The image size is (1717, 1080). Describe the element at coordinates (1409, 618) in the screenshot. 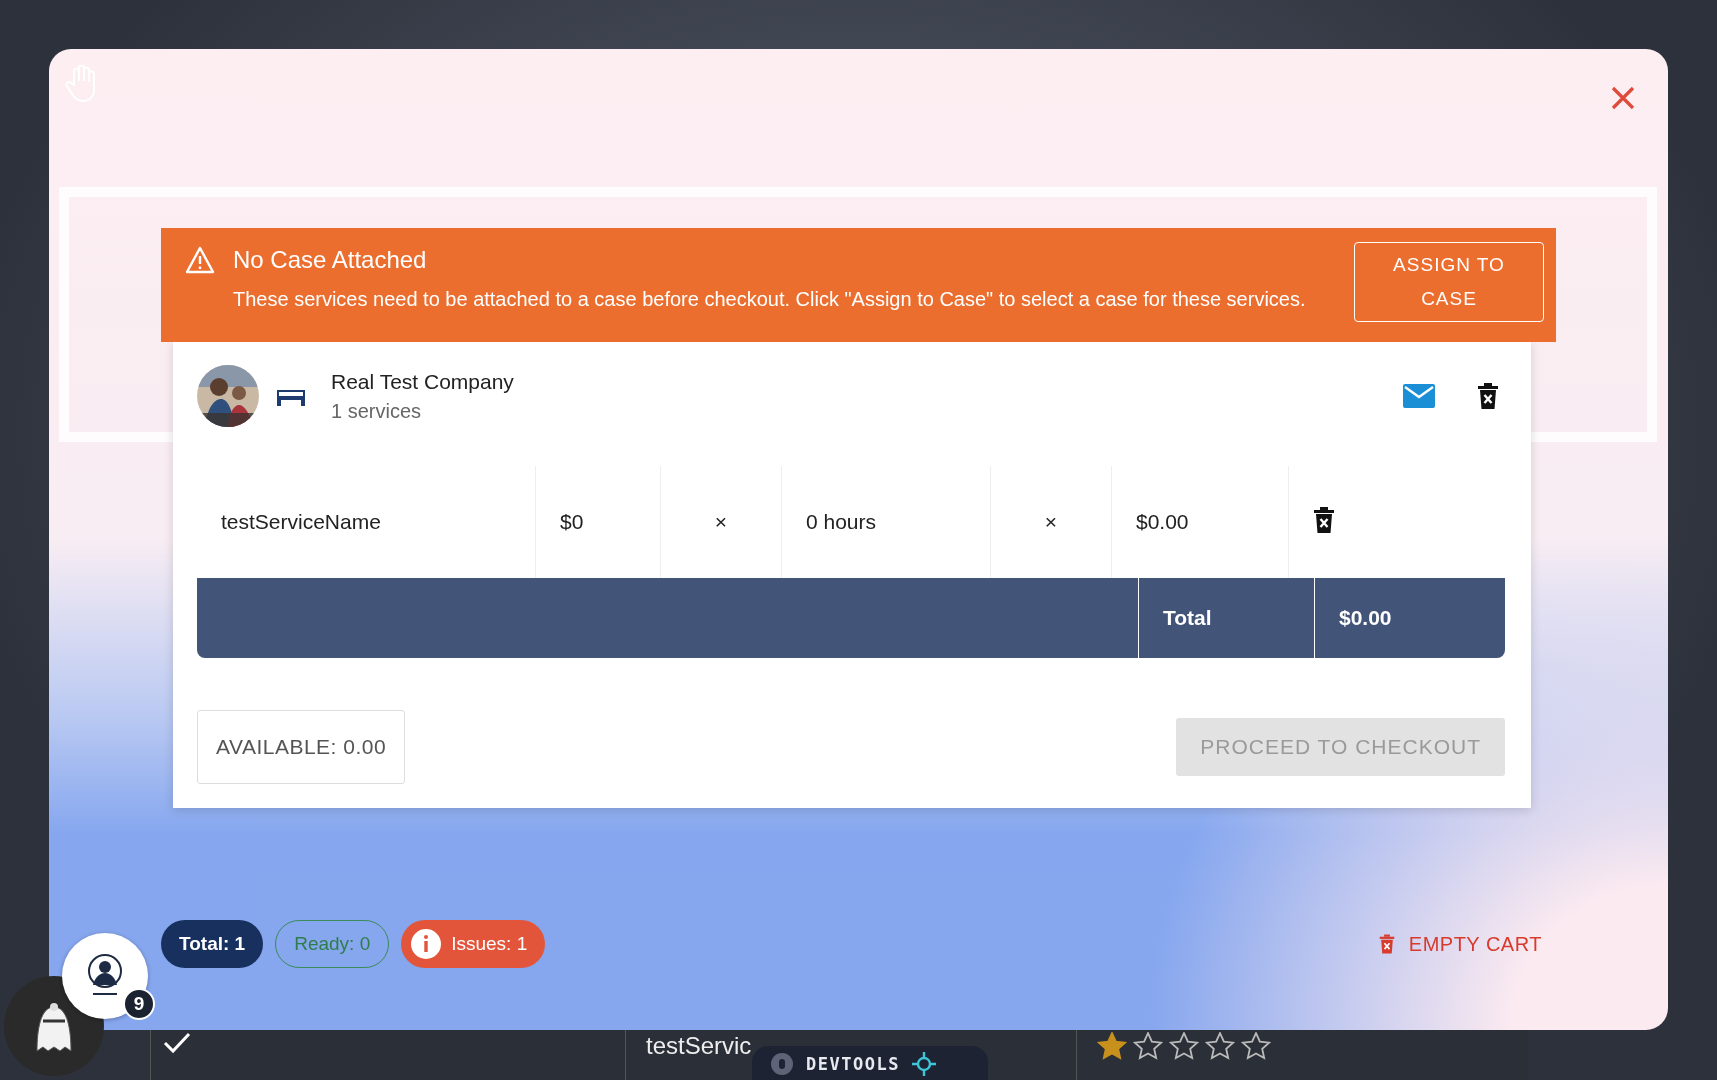

I see `total-value: $0.00` at that location.